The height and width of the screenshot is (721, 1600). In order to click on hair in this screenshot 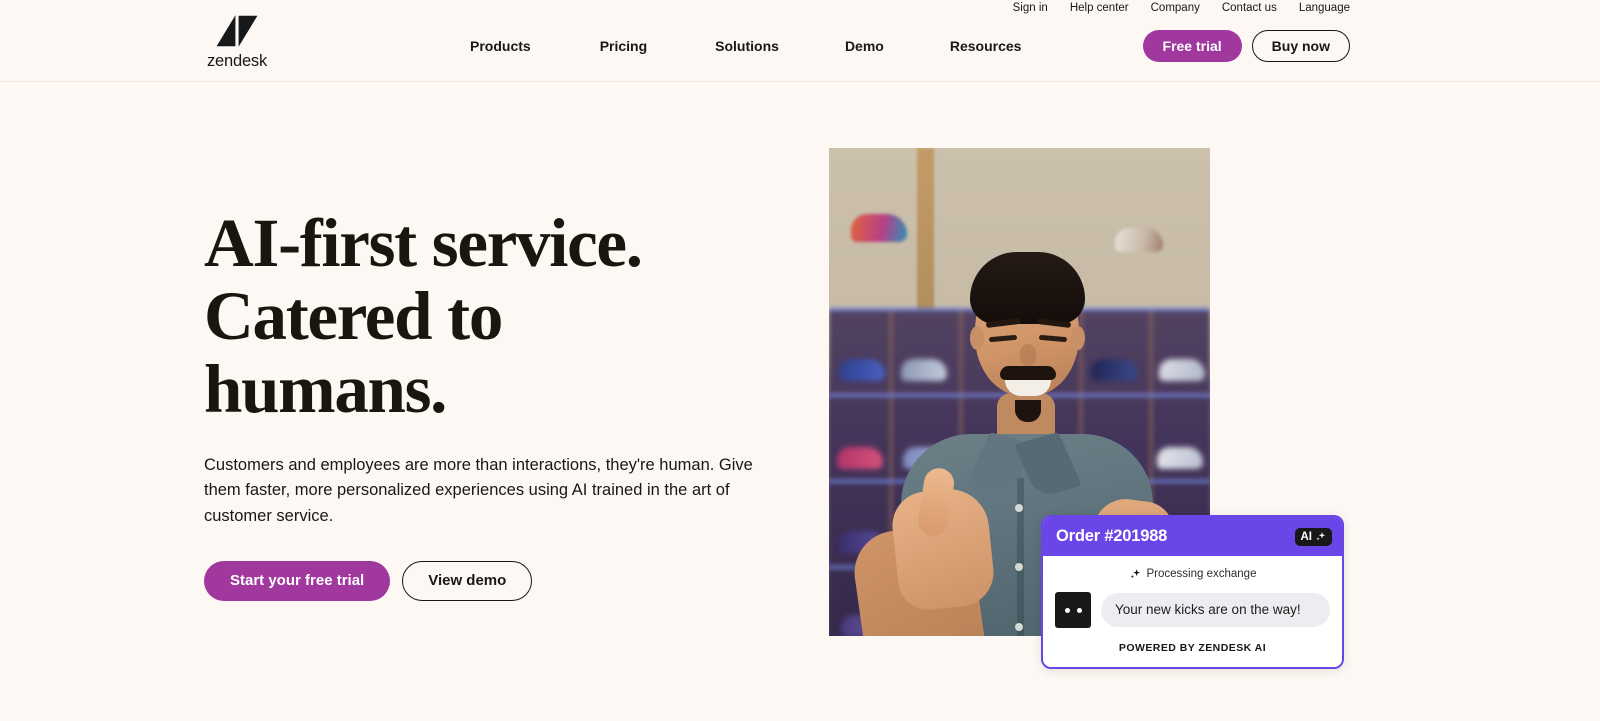, I will do `click(1027, 288)`.